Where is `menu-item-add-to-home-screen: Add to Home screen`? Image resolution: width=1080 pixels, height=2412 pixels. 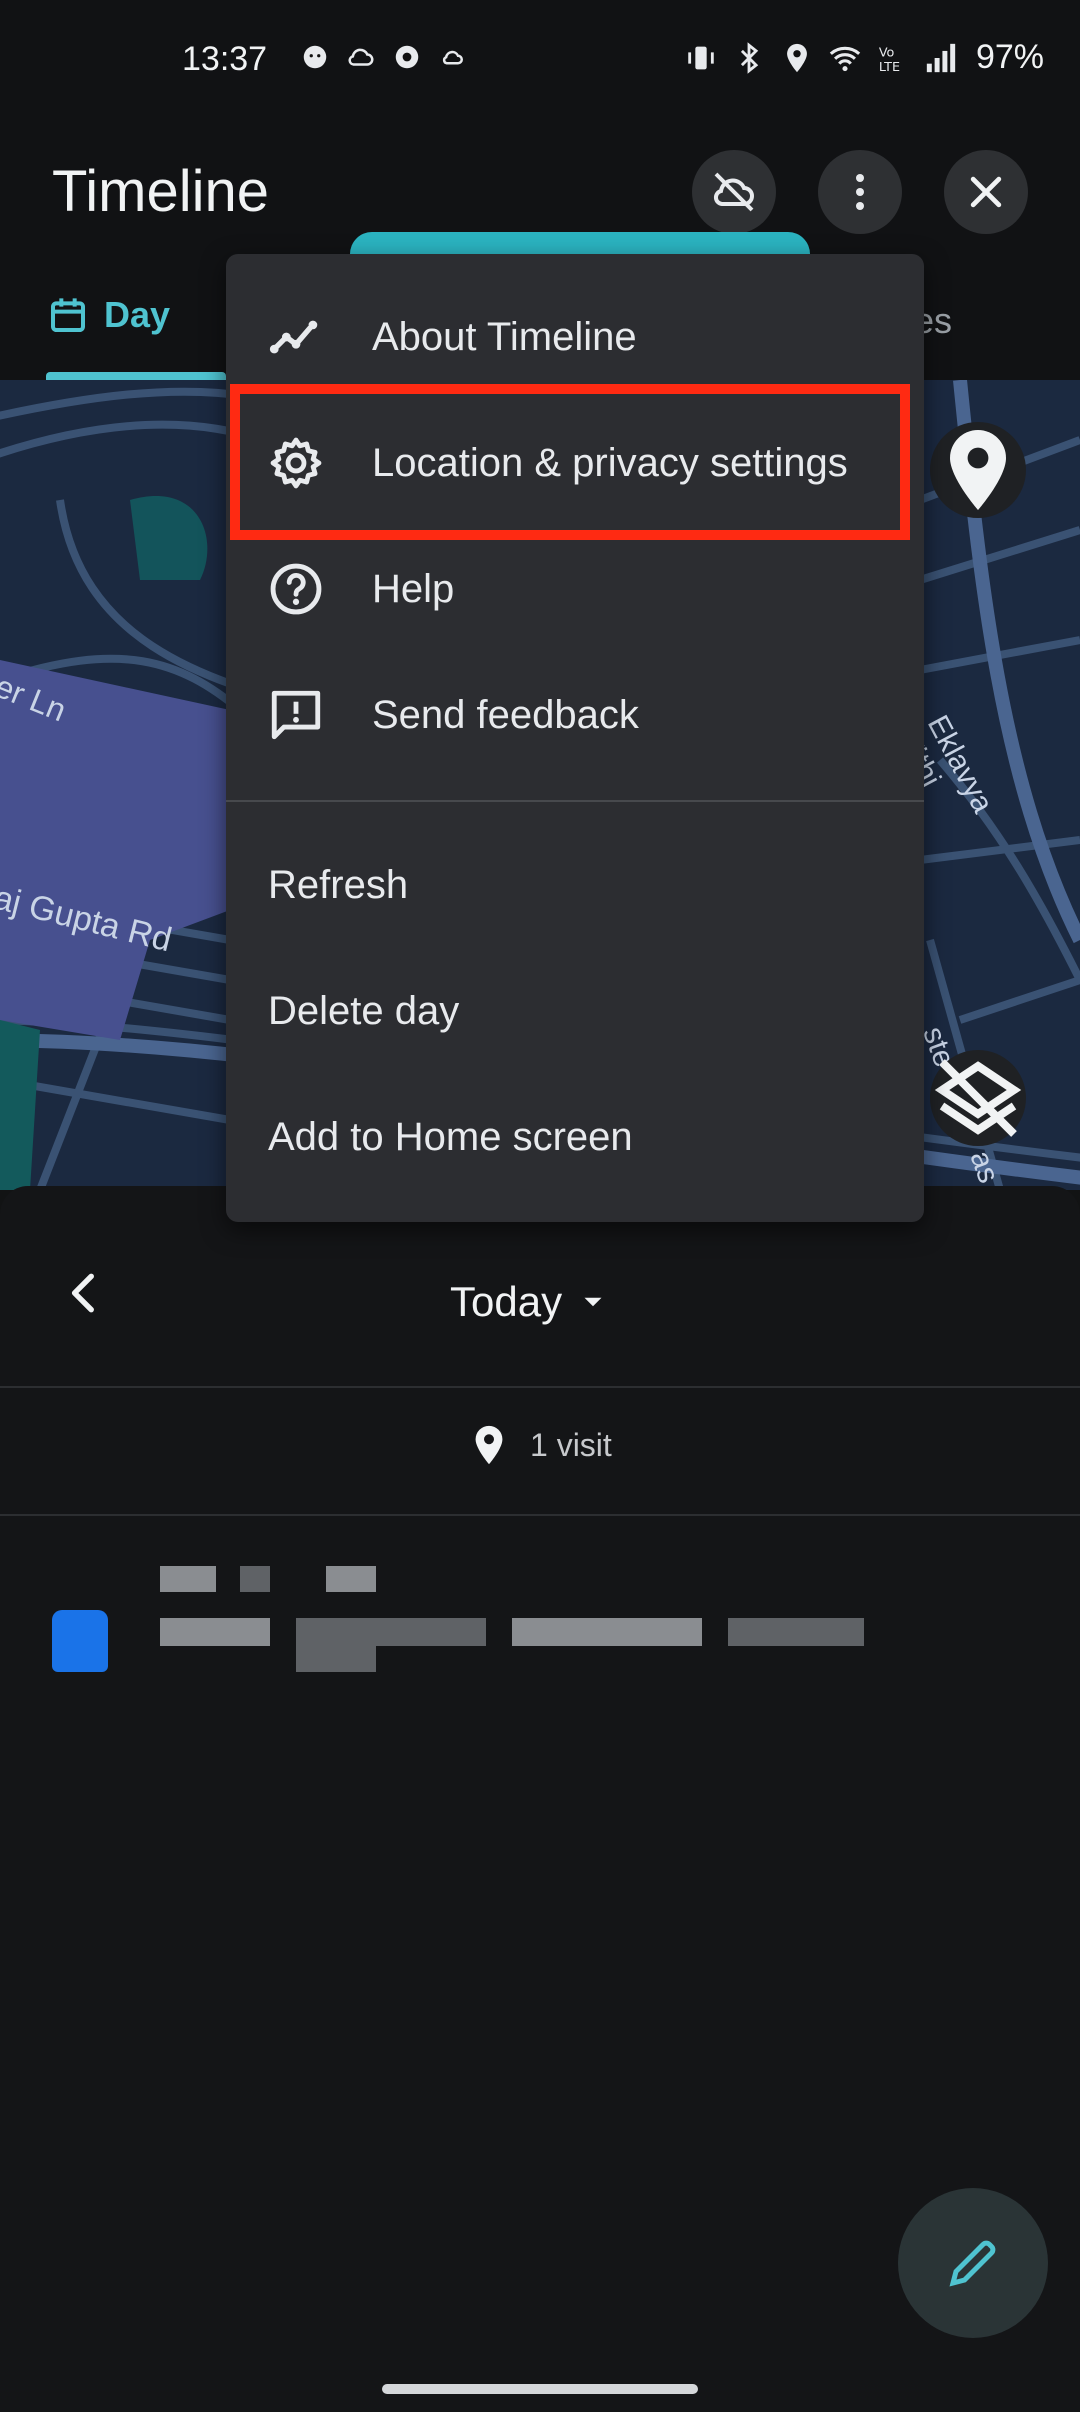 menu-item-add-to-home-screen: Add to Home screen is located at coordinates (575, 1137).